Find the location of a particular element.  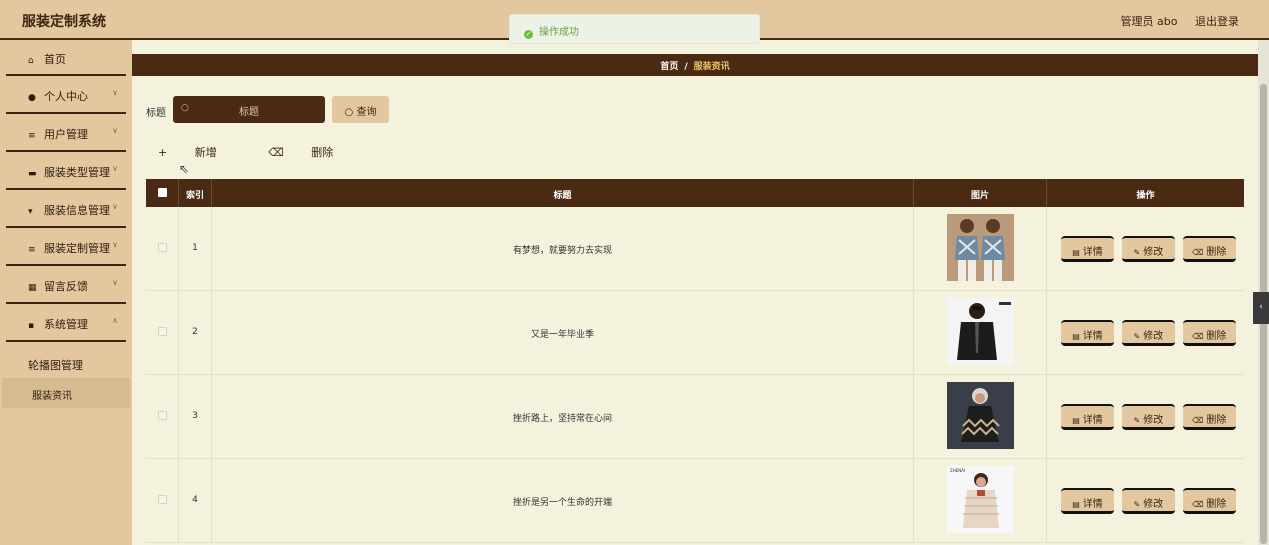

row-thumbnail-image: ZHENAI is located at coordinates (980, 499).